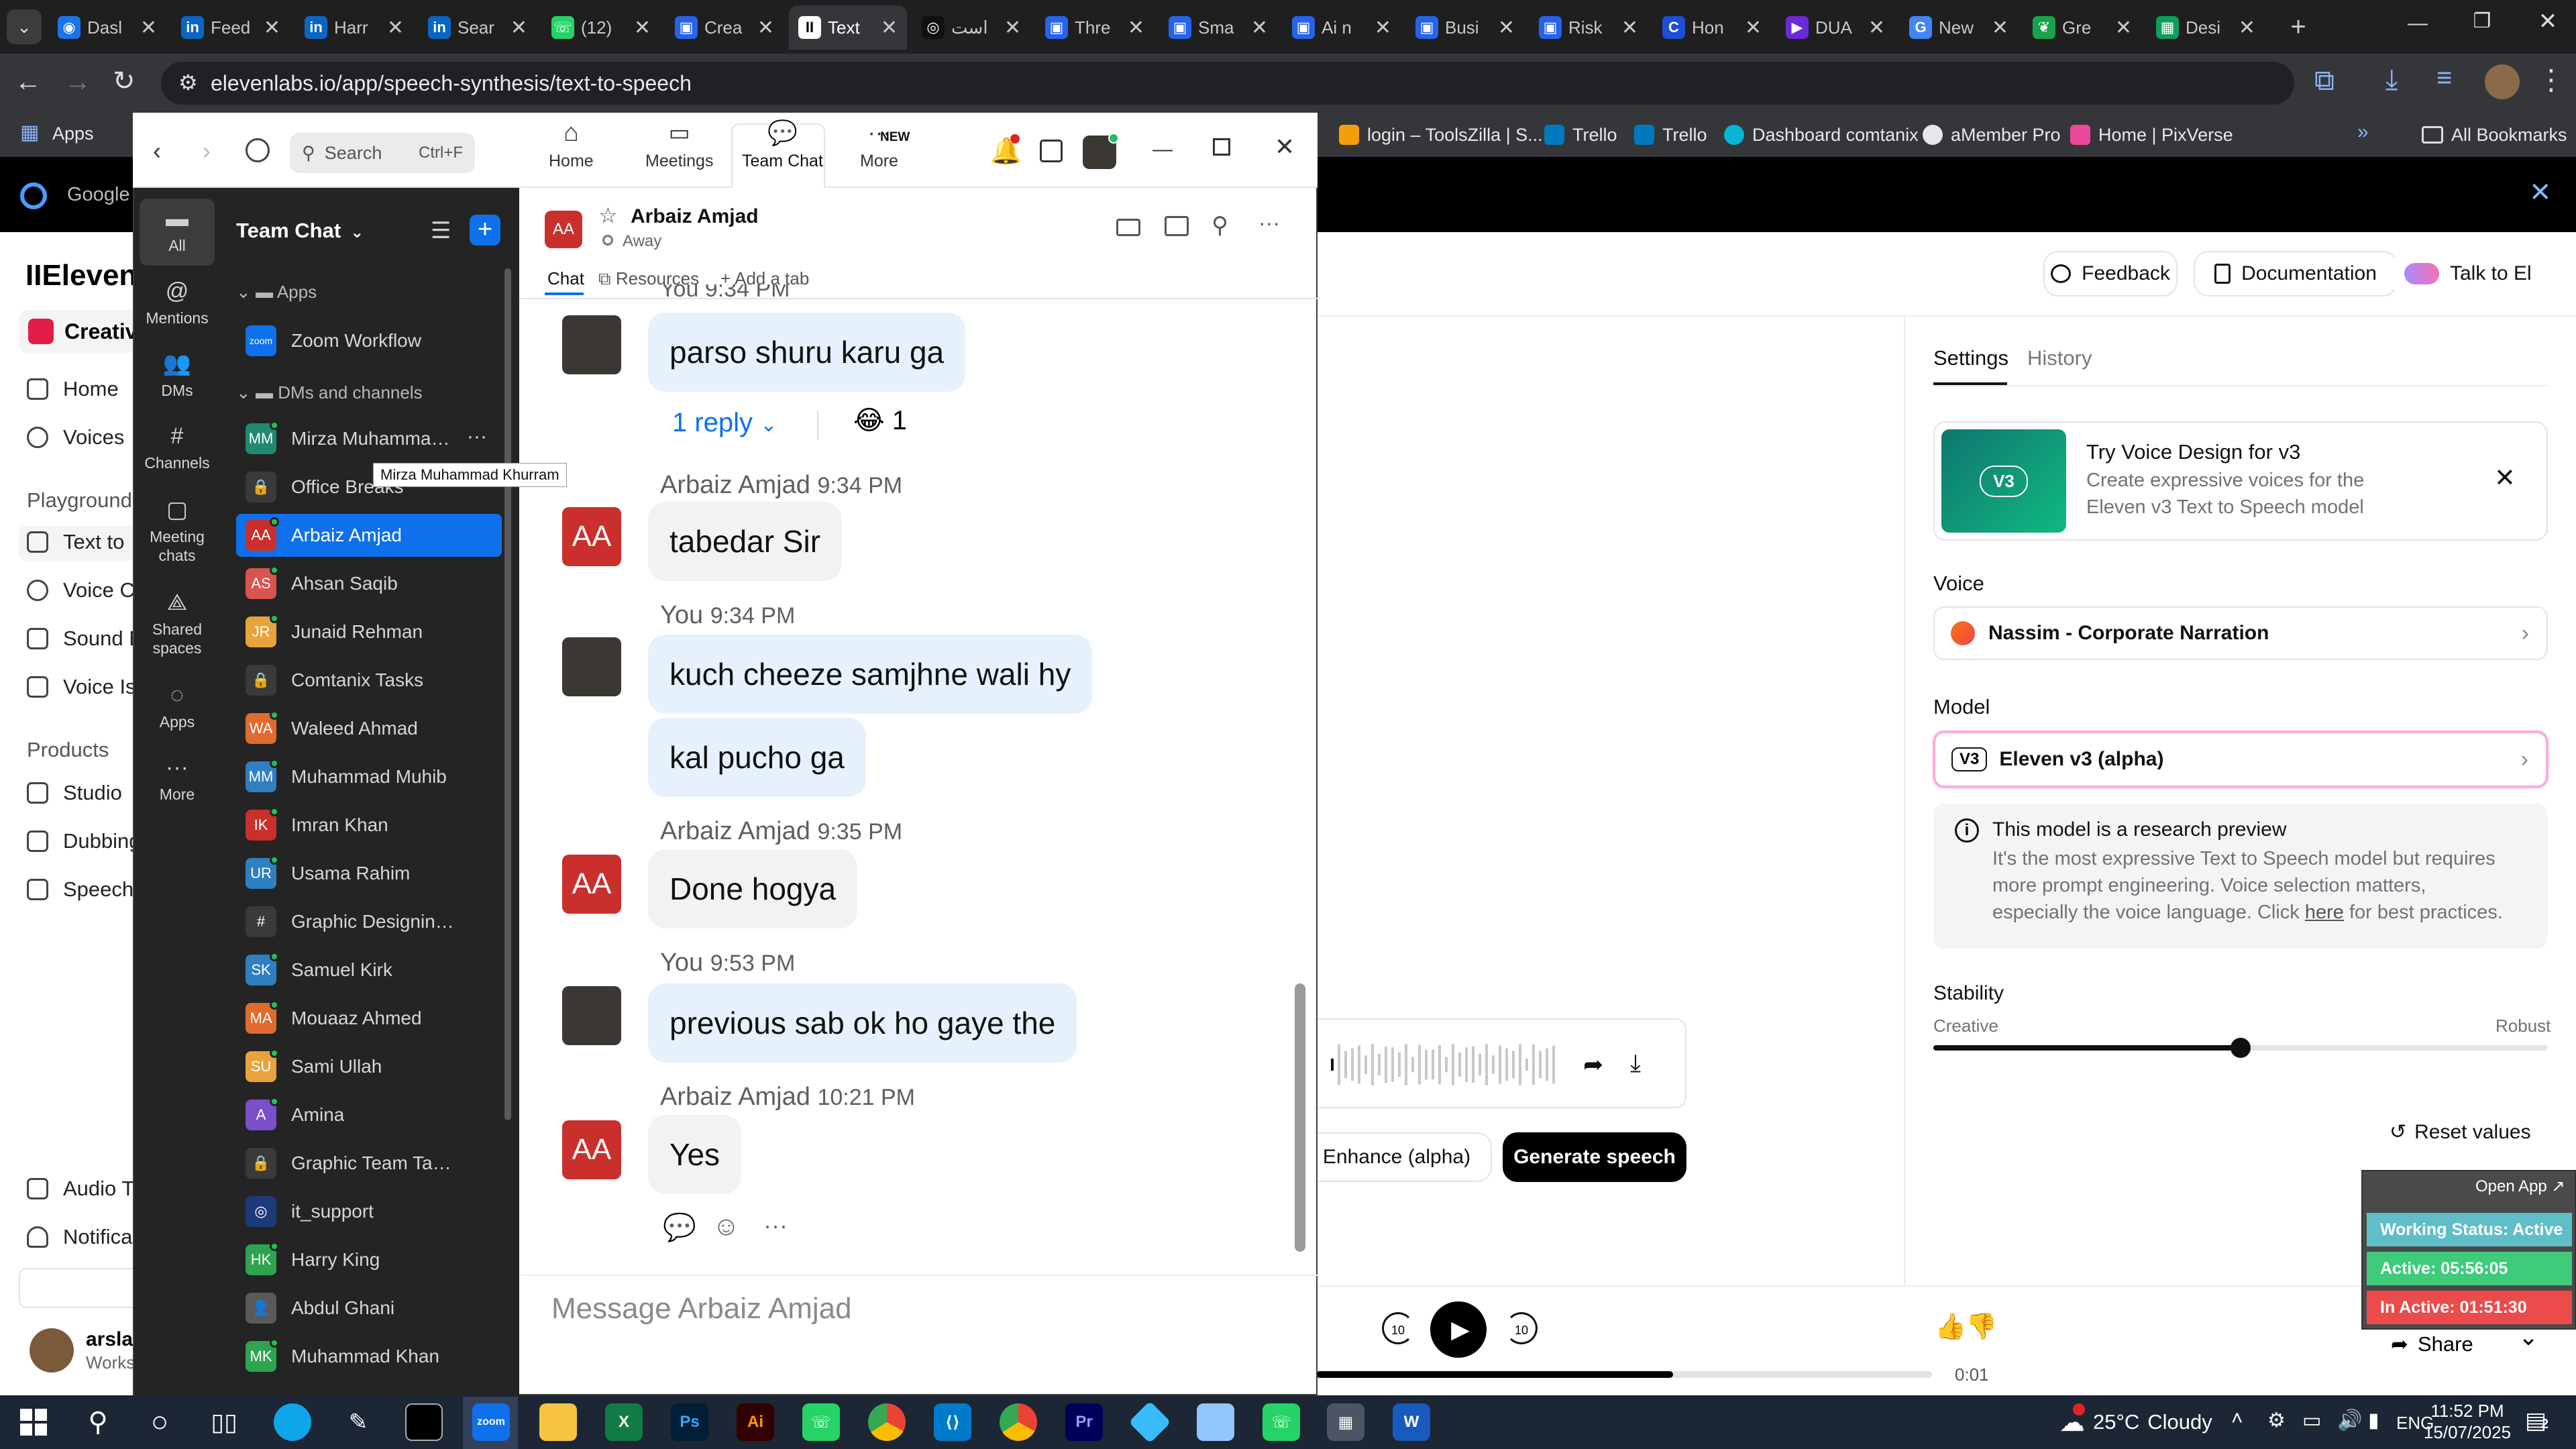 The height and width of the screenshot is (1449, 2576). I want to click on channel-list-item: UR Usama Rahim, so click(369, 873).